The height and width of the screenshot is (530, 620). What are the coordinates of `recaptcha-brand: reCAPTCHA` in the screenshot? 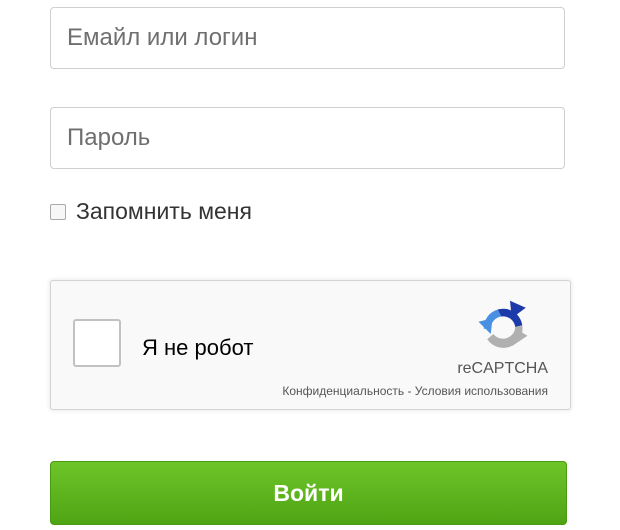 It's located at (502, 368).